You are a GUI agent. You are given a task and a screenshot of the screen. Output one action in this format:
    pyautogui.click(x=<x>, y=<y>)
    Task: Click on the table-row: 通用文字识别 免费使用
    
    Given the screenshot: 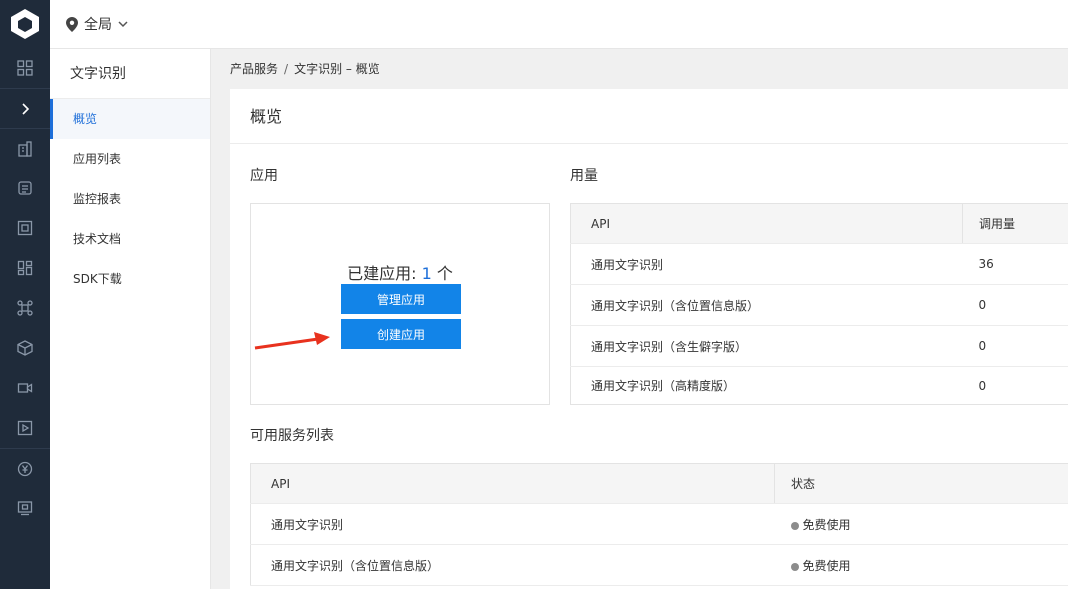 What is the action you would take?
    pyautogui.click(x=659, y=524)
    